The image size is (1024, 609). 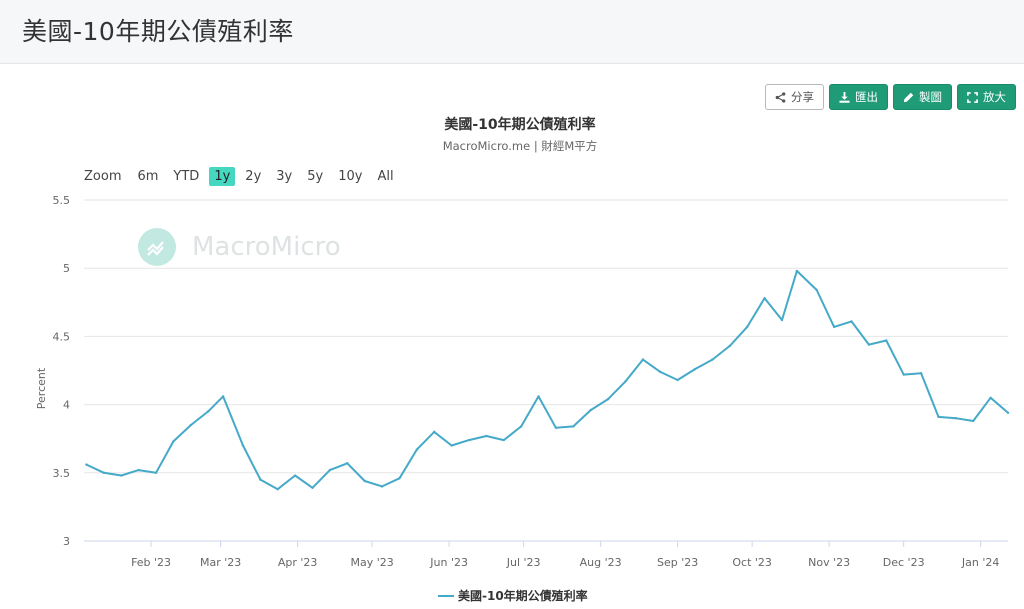 I want to click on x-tick-label: Jul '23, so click(x=523, y=562).